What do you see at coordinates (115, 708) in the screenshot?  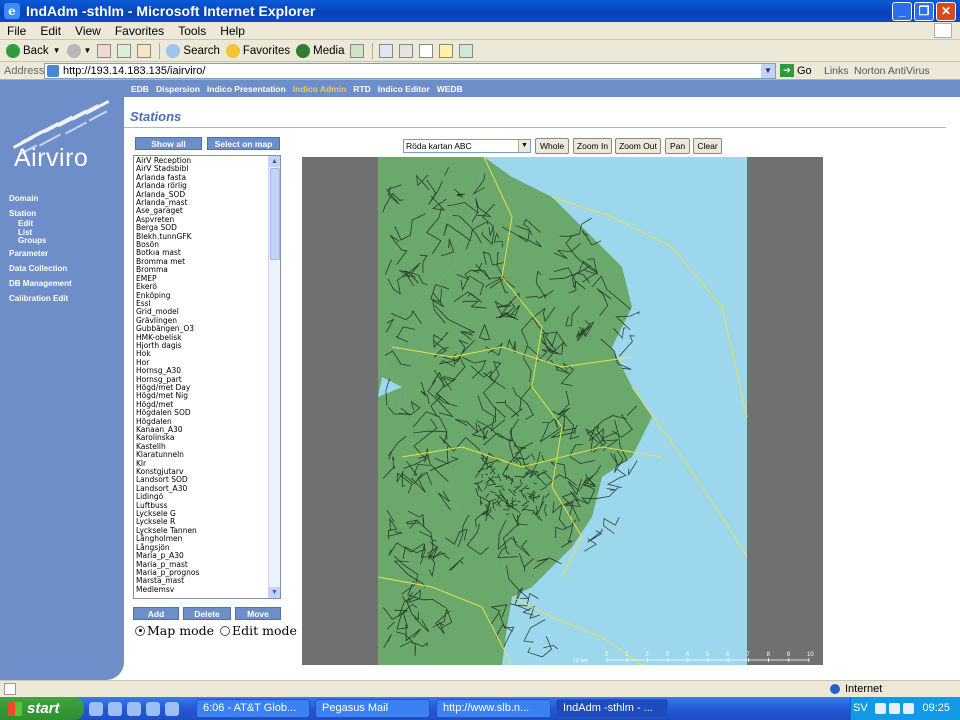 I see `quicklaunch-ie-icon` at bounding box center [115, 708].